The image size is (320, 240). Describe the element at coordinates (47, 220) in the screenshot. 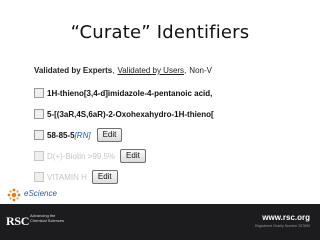

I see `rsc-subtitle-line2: Chemical Sciences` at that location.